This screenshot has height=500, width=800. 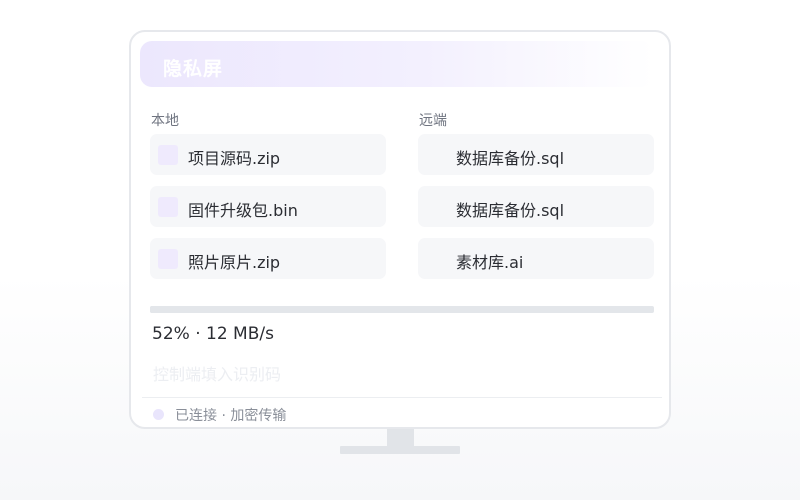 I want to click on local-file-item: 项目源码.zip, so click(x=268, y=154).